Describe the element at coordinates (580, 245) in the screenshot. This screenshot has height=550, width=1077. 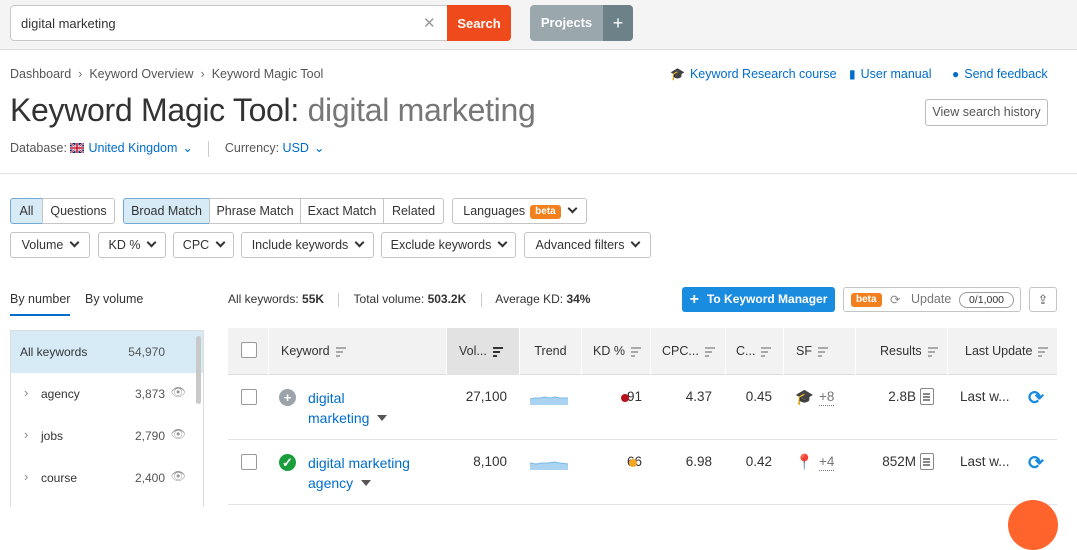
I see `advanced-filters-label: Advanced filters` at that location.